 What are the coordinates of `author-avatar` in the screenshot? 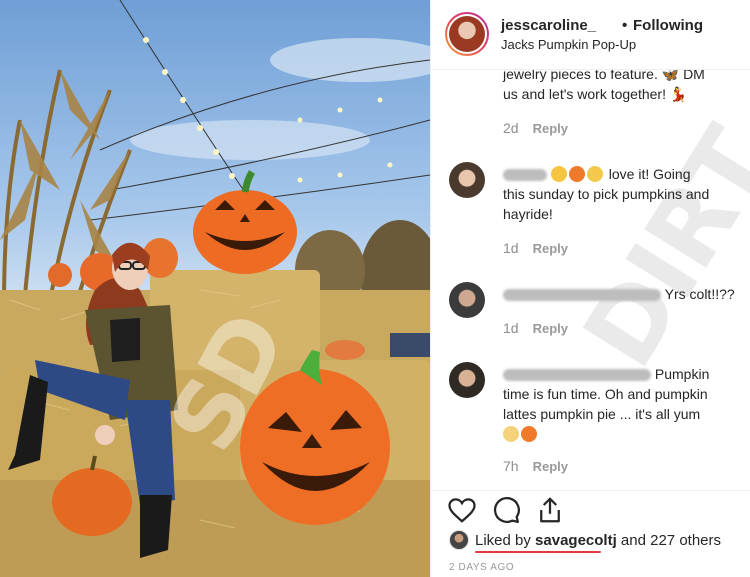 It's located at (467, 34).